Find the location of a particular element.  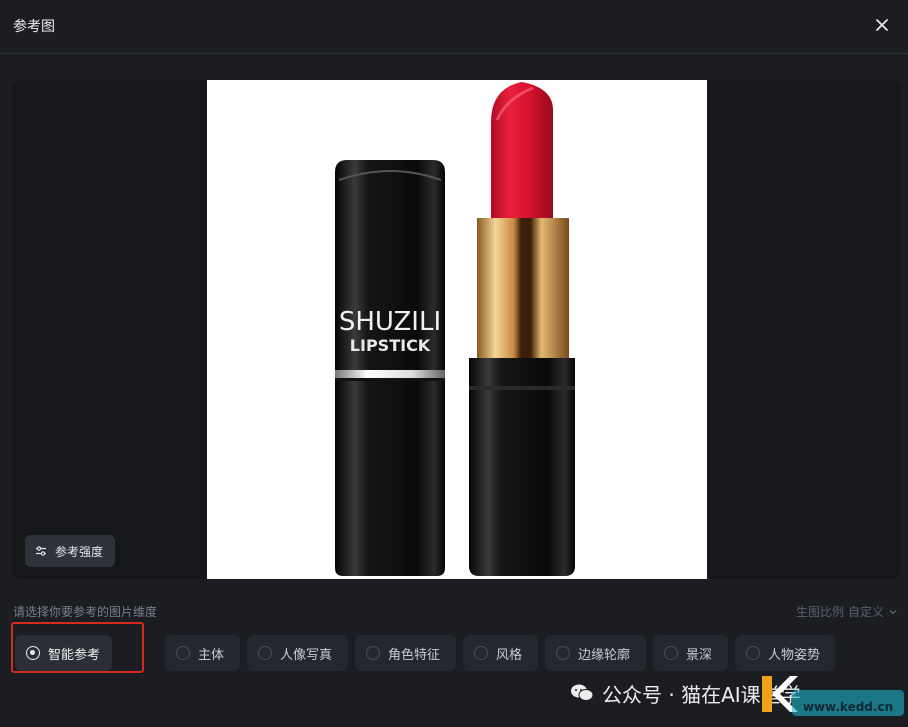

product-text: LIPSTICK is located at coordinates (390, 345).